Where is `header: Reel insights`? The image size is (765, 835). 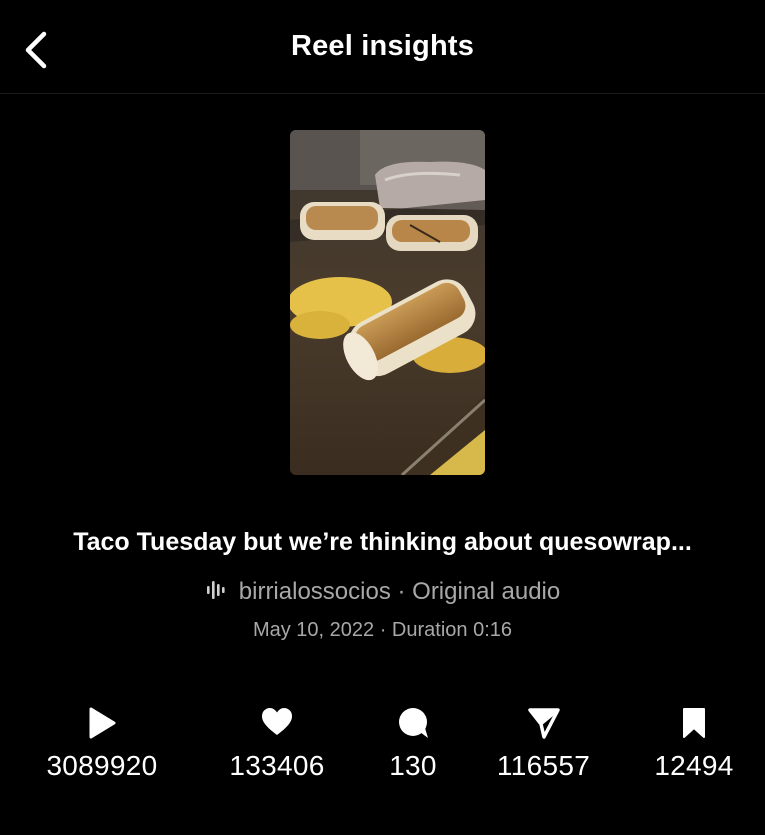 header: Reel insights is located at coordinates (382, 47).